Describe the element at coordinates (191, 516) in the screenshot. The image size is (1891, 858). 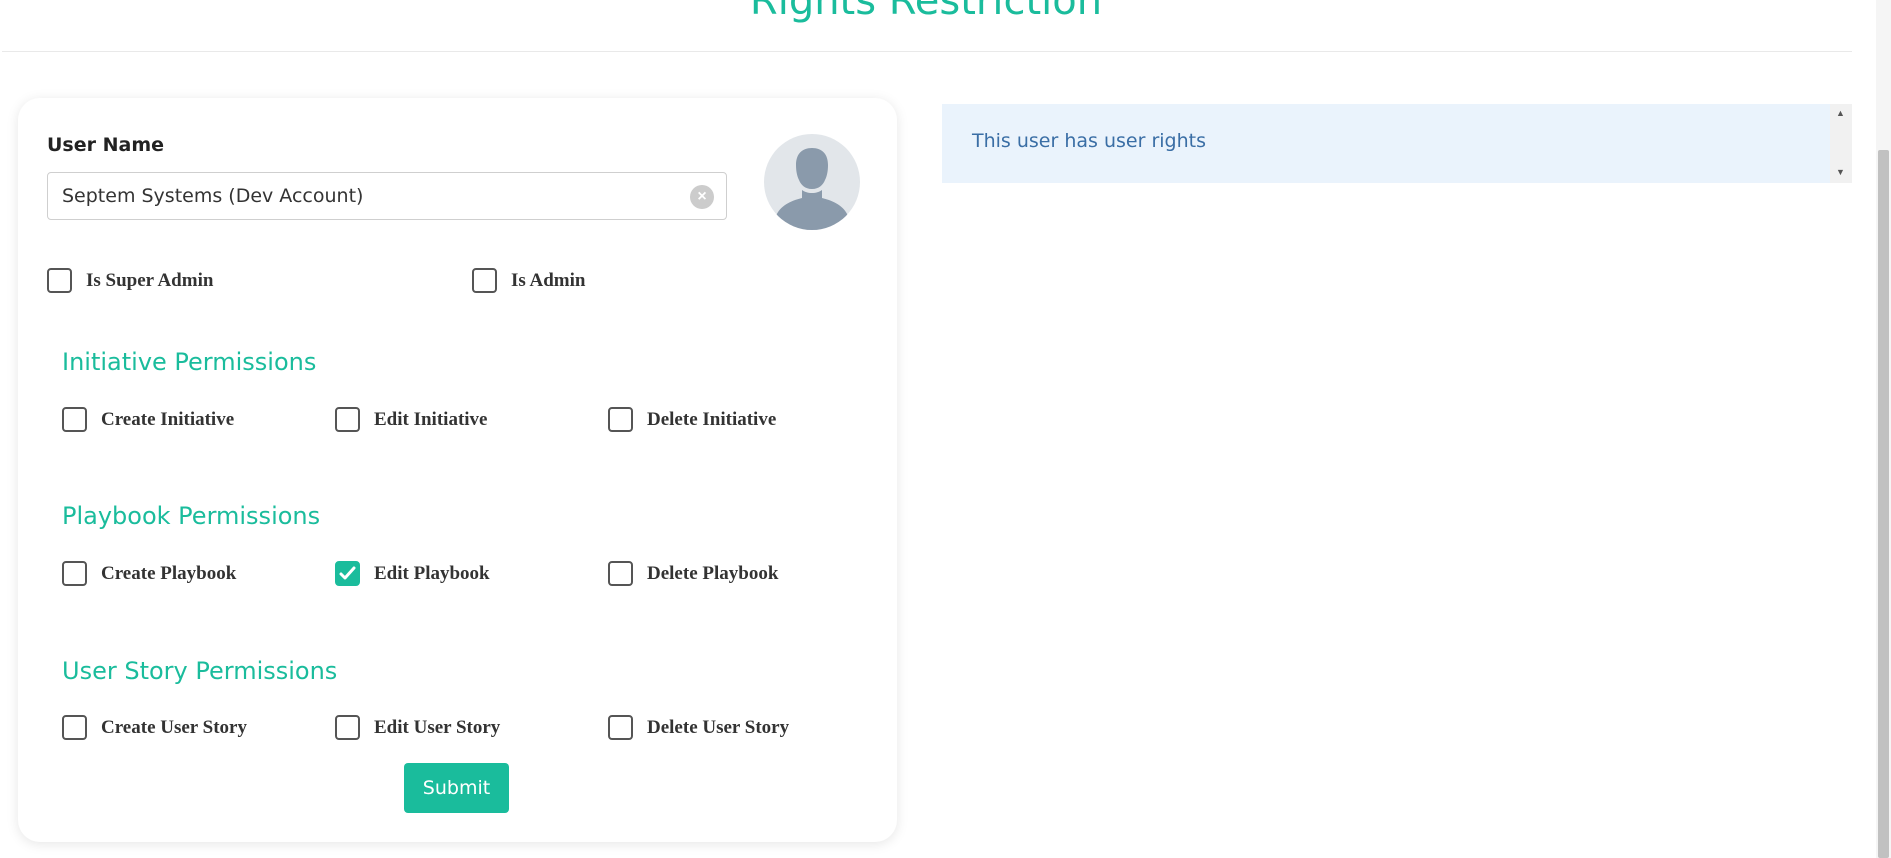
I see `playbook-permissions-title: Playbook Permissions` at that location.